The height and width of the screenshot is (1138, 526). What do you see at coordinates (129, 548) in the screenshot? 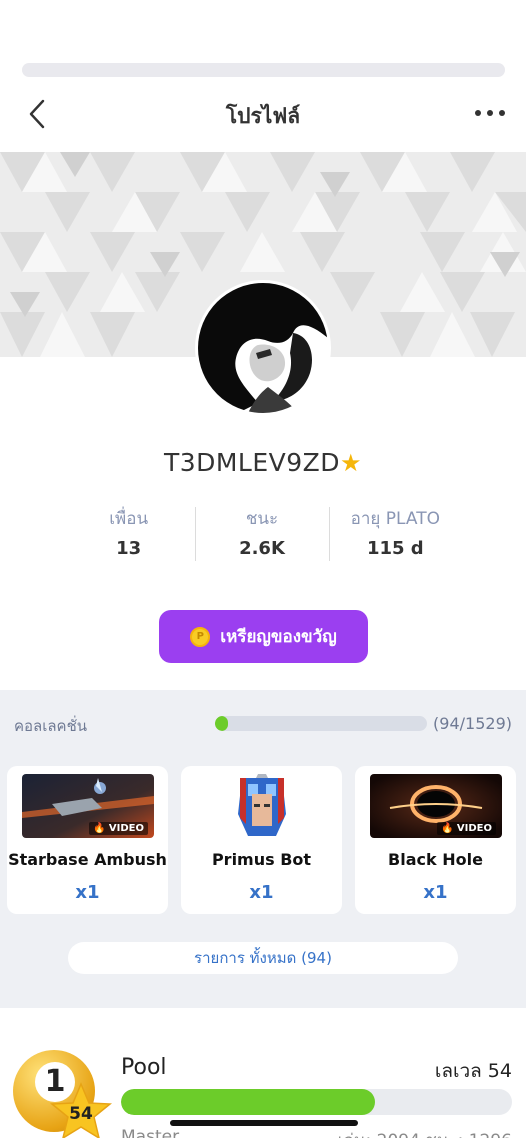
I see `stat-value: 13` at bounding box center [129, 548].